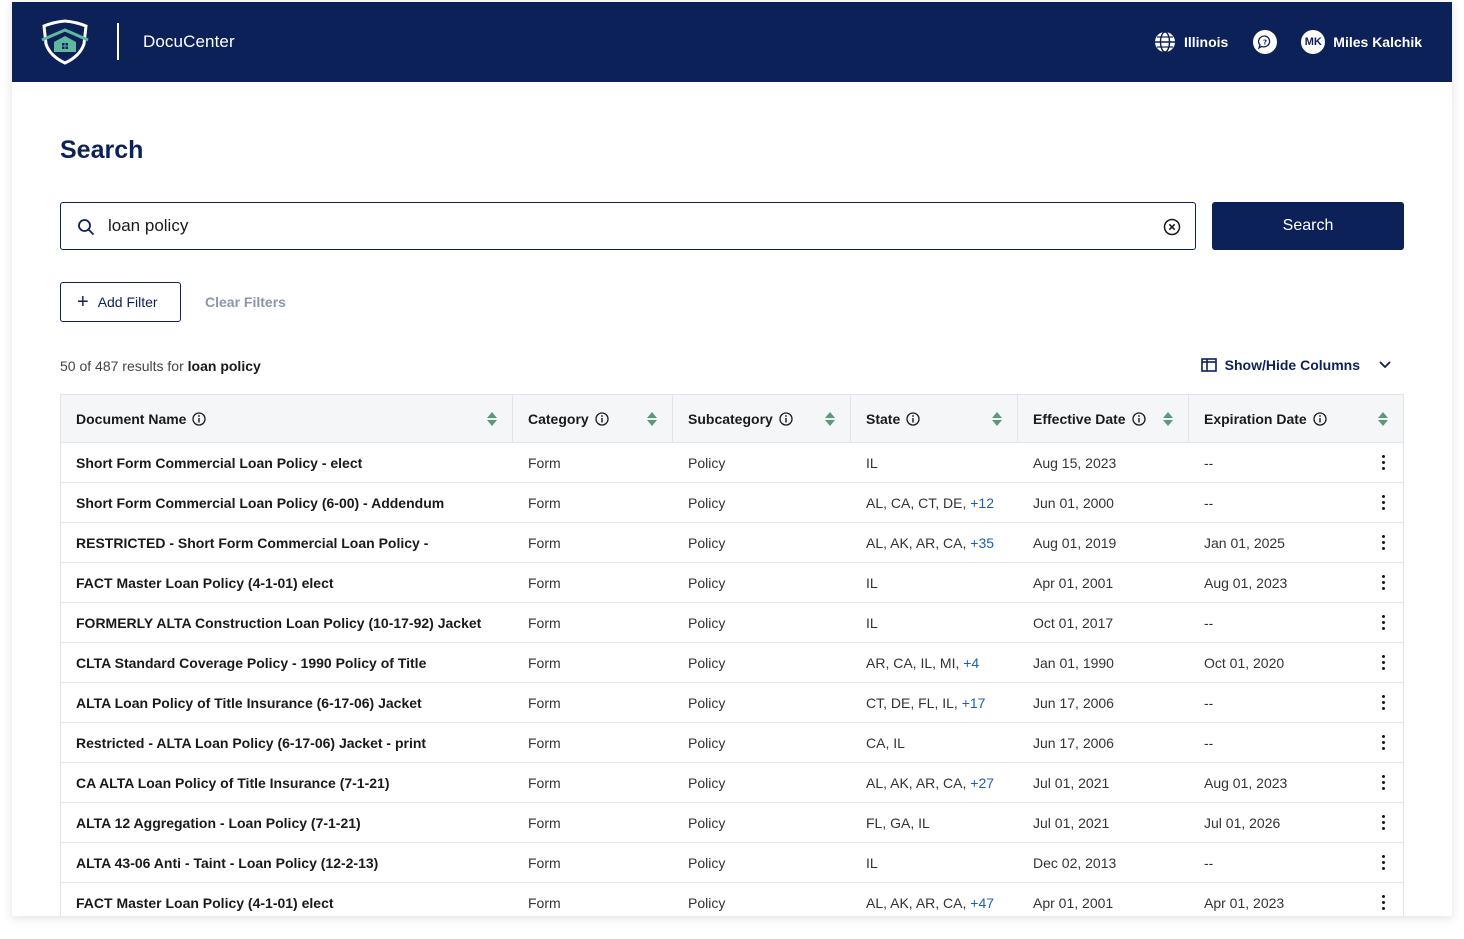 Image resolution: width=1464 pixels, height=939 pixels. Describe the element at coordinates (245, 302) in the screenshot. I see `clear-filters-button: Clear Filters` at that location.